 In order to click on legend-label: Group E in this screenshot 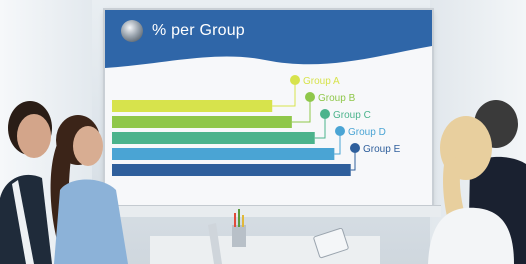, I will do `click(382, 149)`.